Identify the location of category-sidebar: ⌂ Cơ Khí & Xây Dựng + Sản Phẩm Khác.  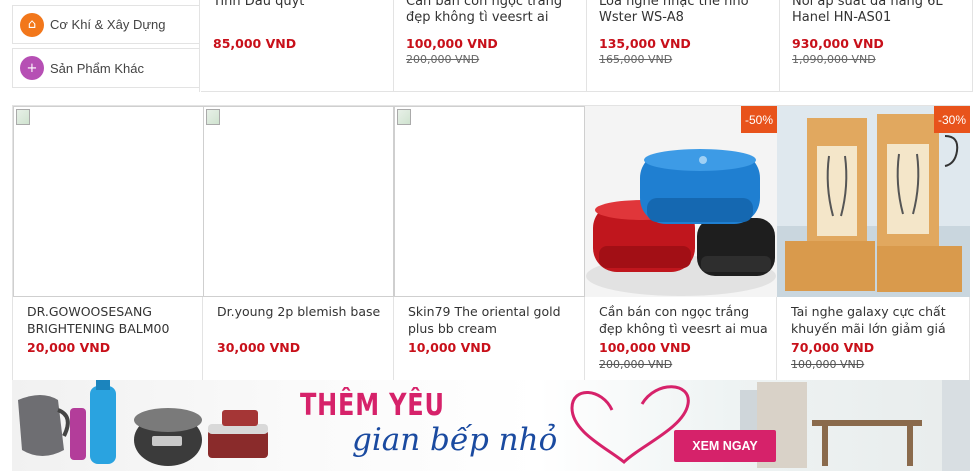
(100, 46).